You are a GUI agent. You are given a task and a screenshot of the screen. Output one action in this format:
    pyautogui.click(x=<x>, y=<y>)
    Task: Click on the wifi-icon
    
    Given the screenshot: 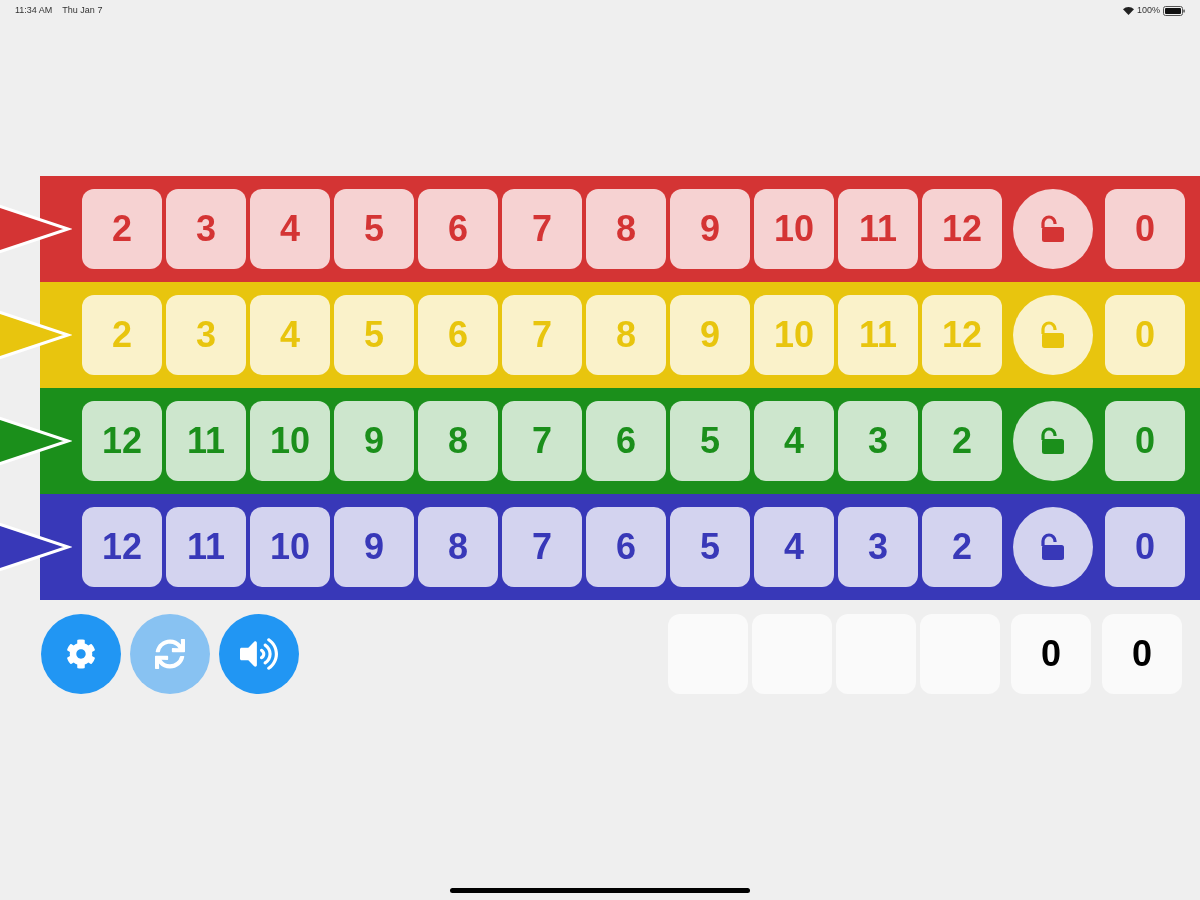 What is the action you would take?
    pyautogui.click(x=1128, y=11)
    